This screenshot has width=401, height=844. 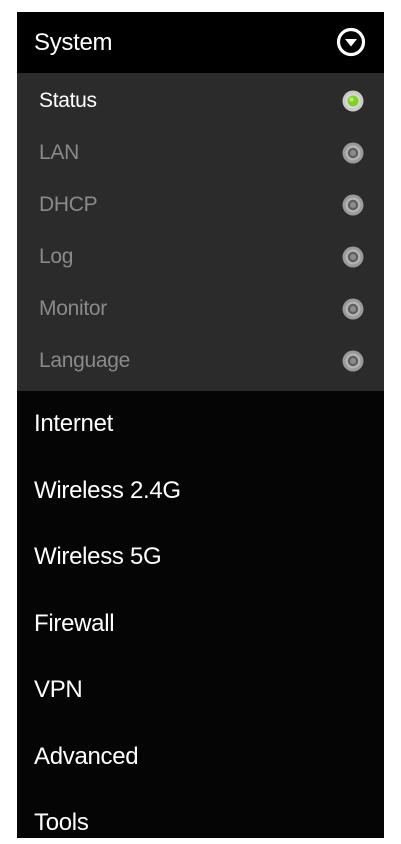 I want to click on menu-item-wireless-2-4g: Wireless 2.4G, so click(x=200, y=491).